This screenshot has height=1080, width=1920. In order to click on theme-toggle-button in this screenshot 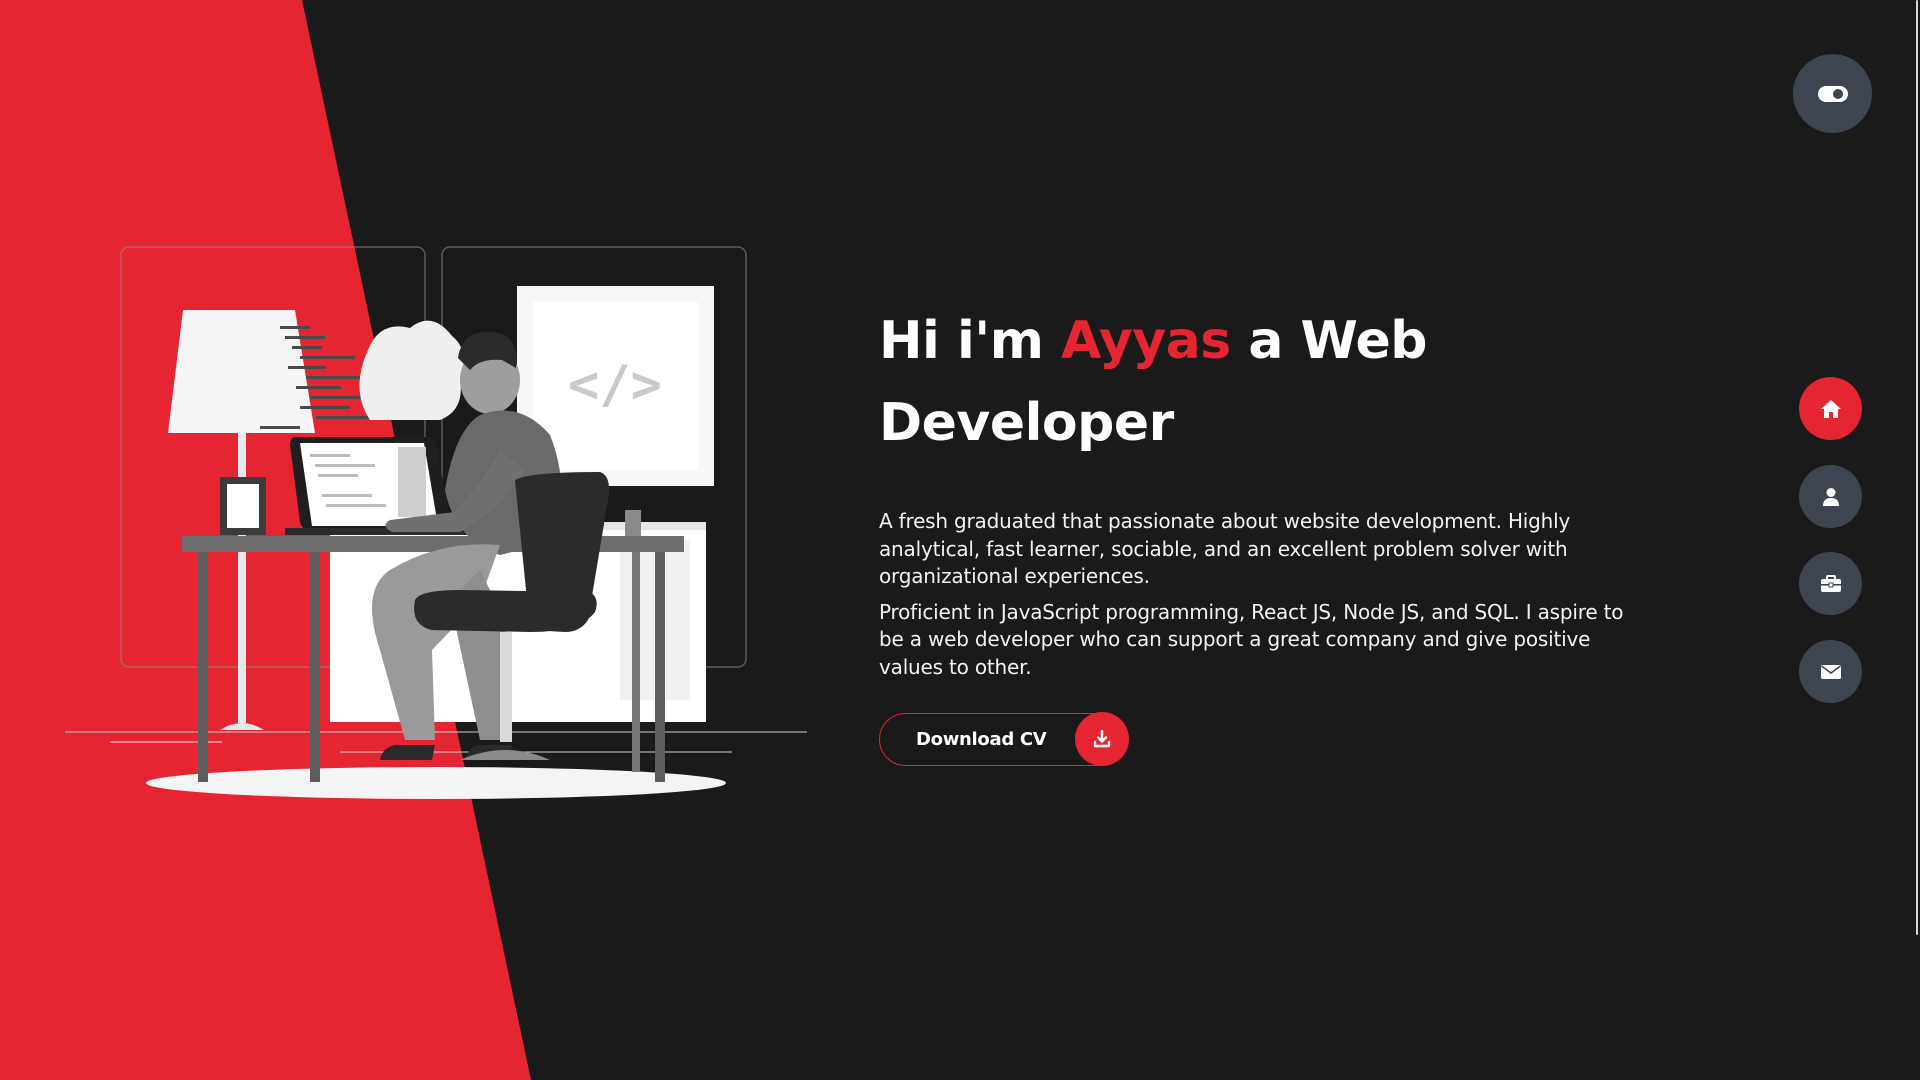, I will do `click(1832, 93)`.